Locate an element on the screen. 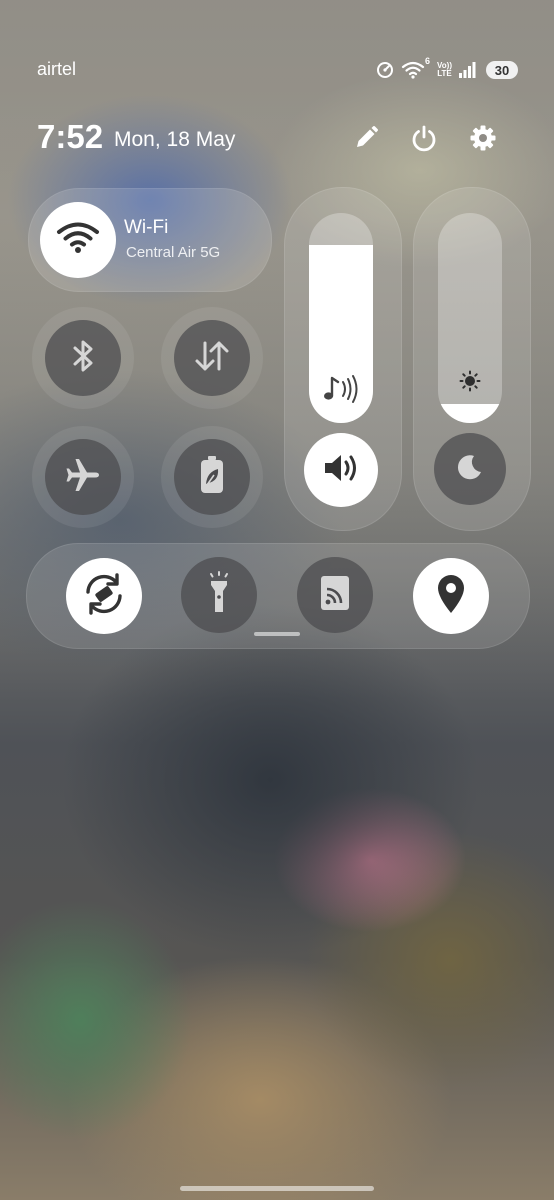 This screenshot has height=1200, width=554. volte-icon: Vo)) LTE is located at coordinates (444, 70).